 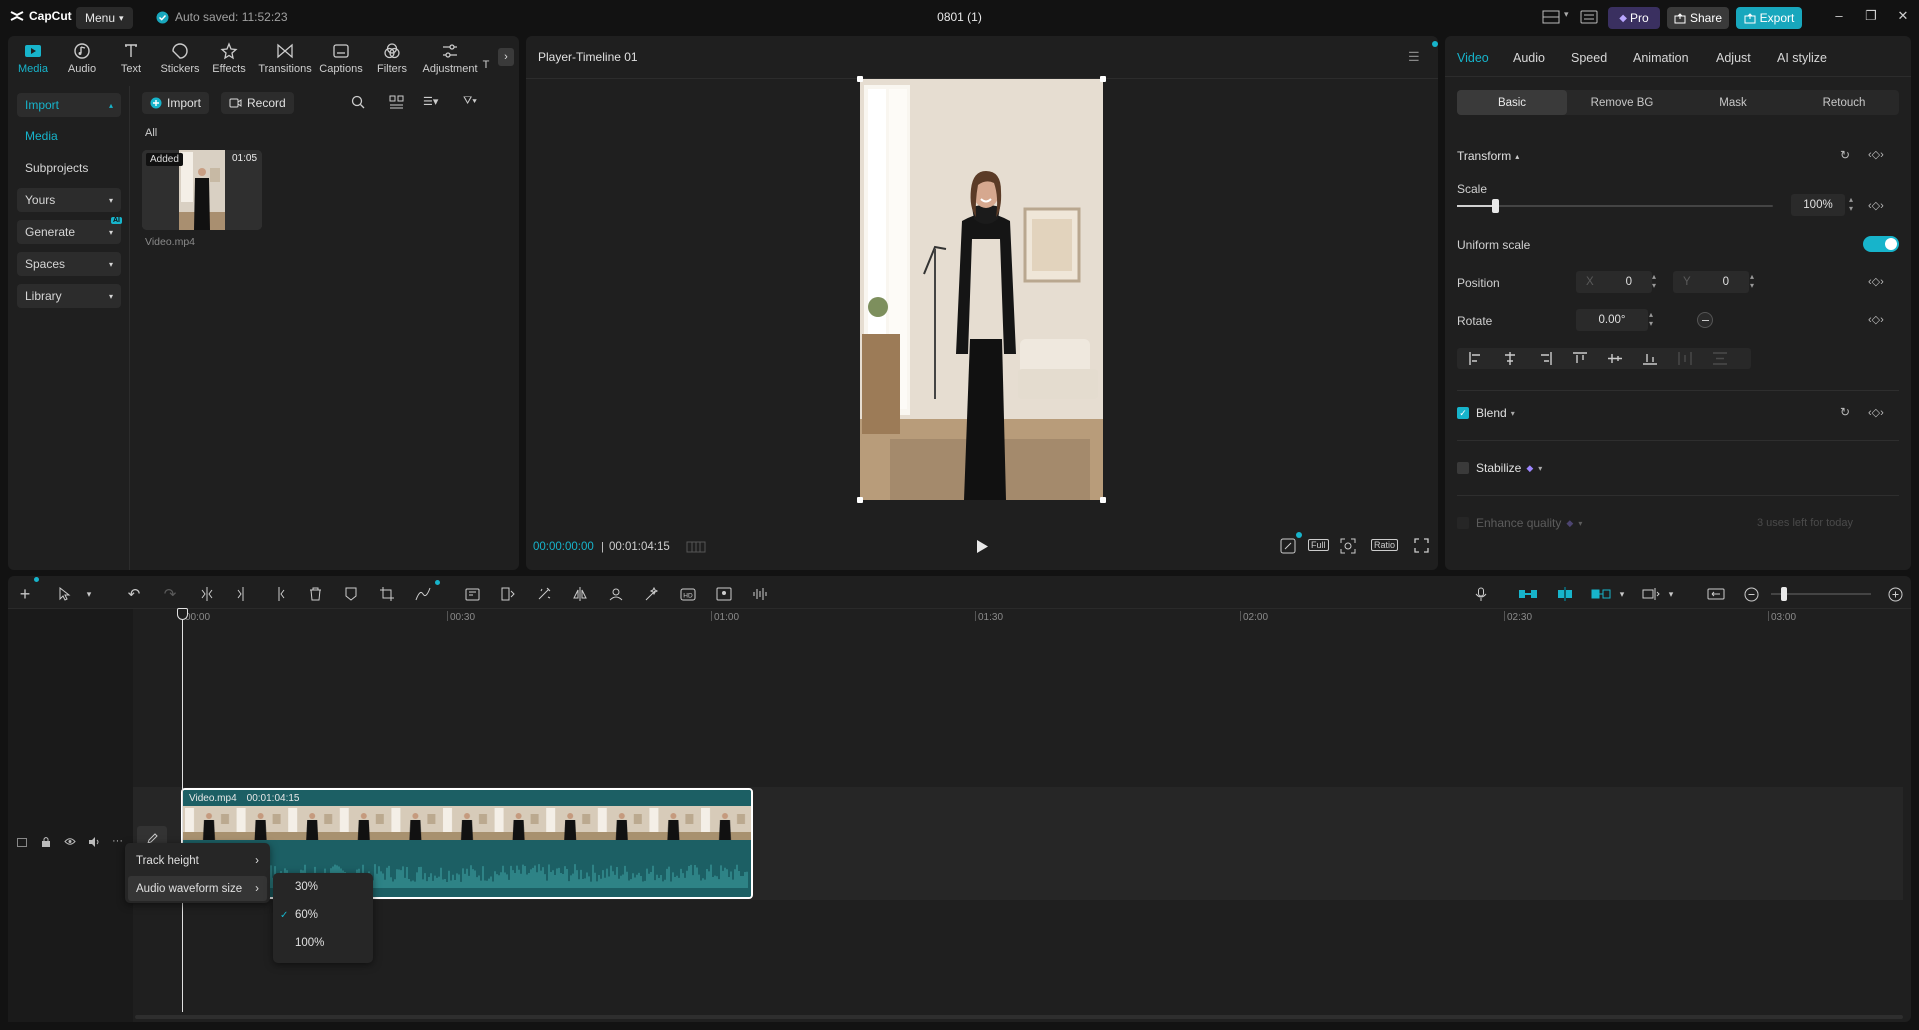 What do you see at coordinates (182, 614) in the screenshot?
I see `playhead-handle` at bounding box center [182, 614].